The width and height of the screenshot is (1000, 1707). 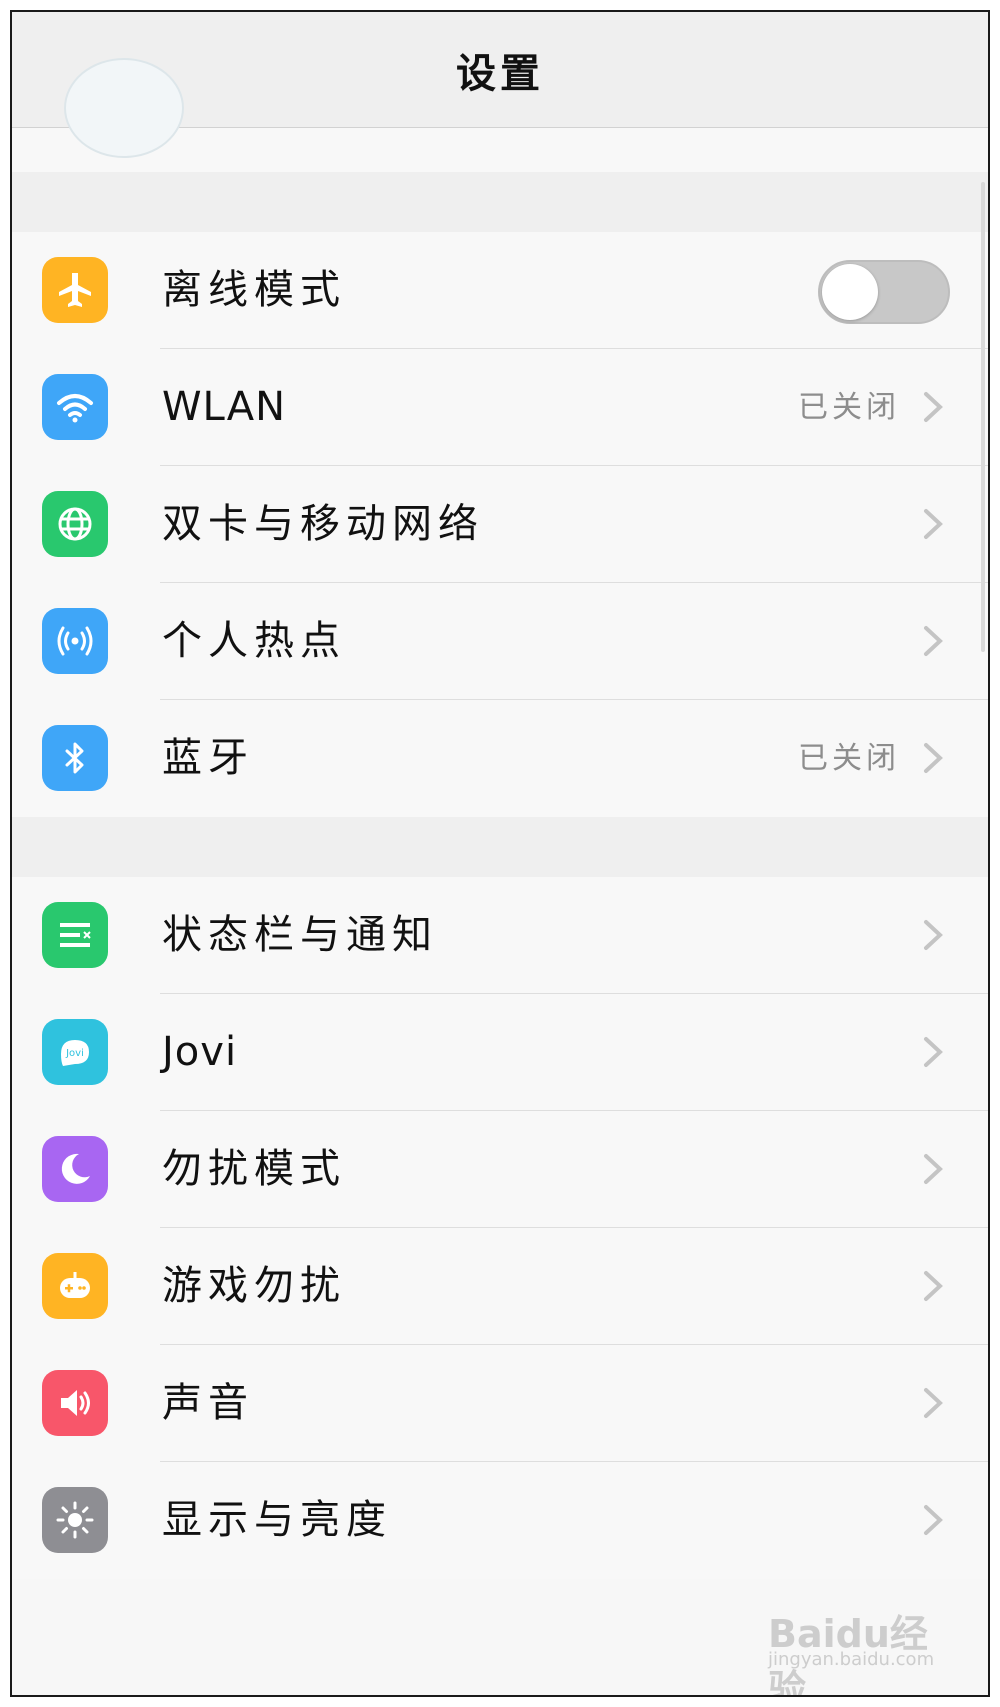 What do you see at coordinates (254, 1286) in the screenshot?
I see `row-label: 游戏勿扰` at bounding box center [254, 1286].